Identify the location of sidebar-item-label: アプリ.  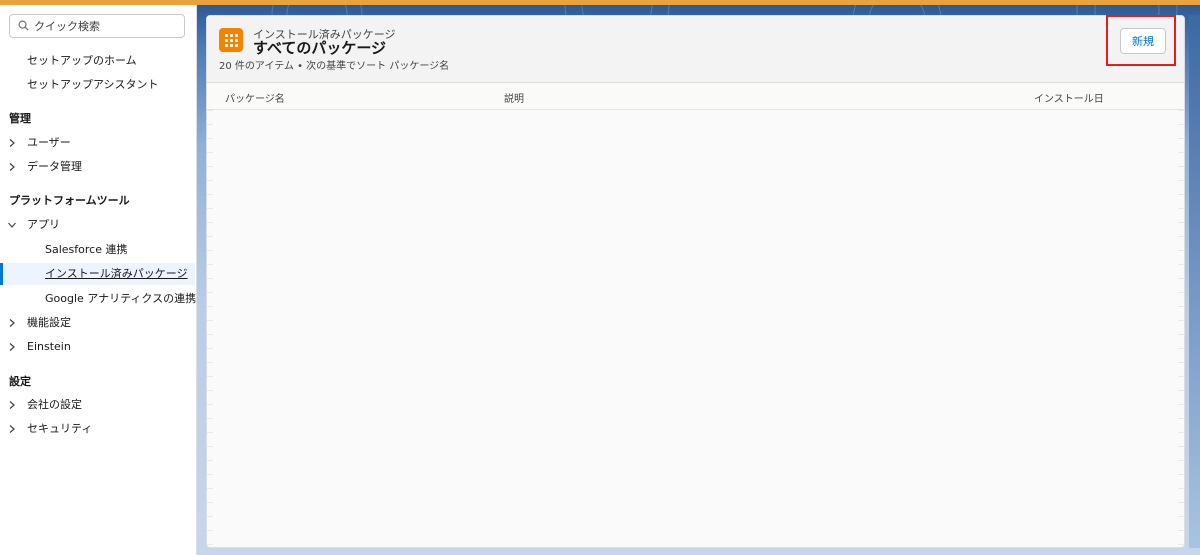
(43, 224).